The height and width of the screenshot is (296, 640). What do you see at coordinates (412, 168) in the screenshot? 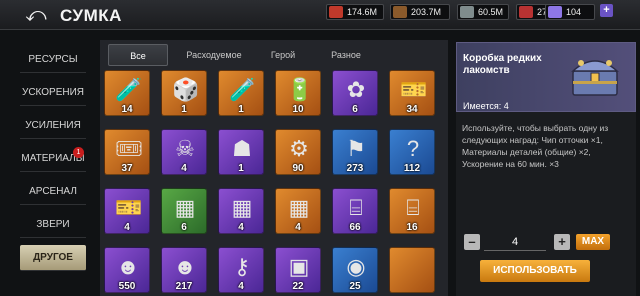
I see `item-count: 112` at bounding box center [412, 168].